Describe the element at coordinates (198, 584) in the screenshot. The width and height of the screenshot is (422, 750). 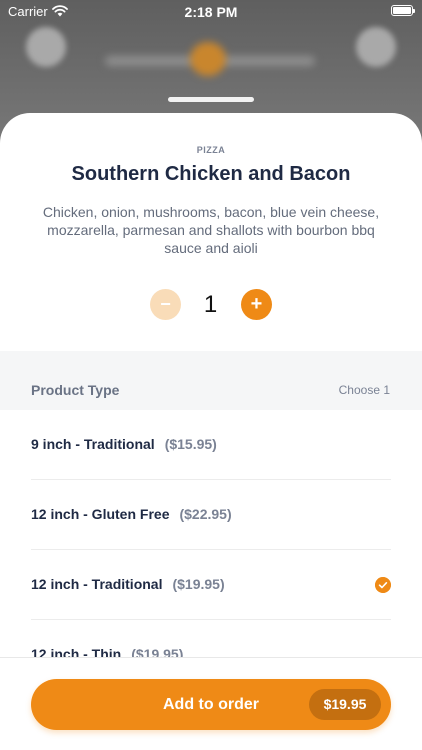
I see `option-price: ($19.95)` at that location.